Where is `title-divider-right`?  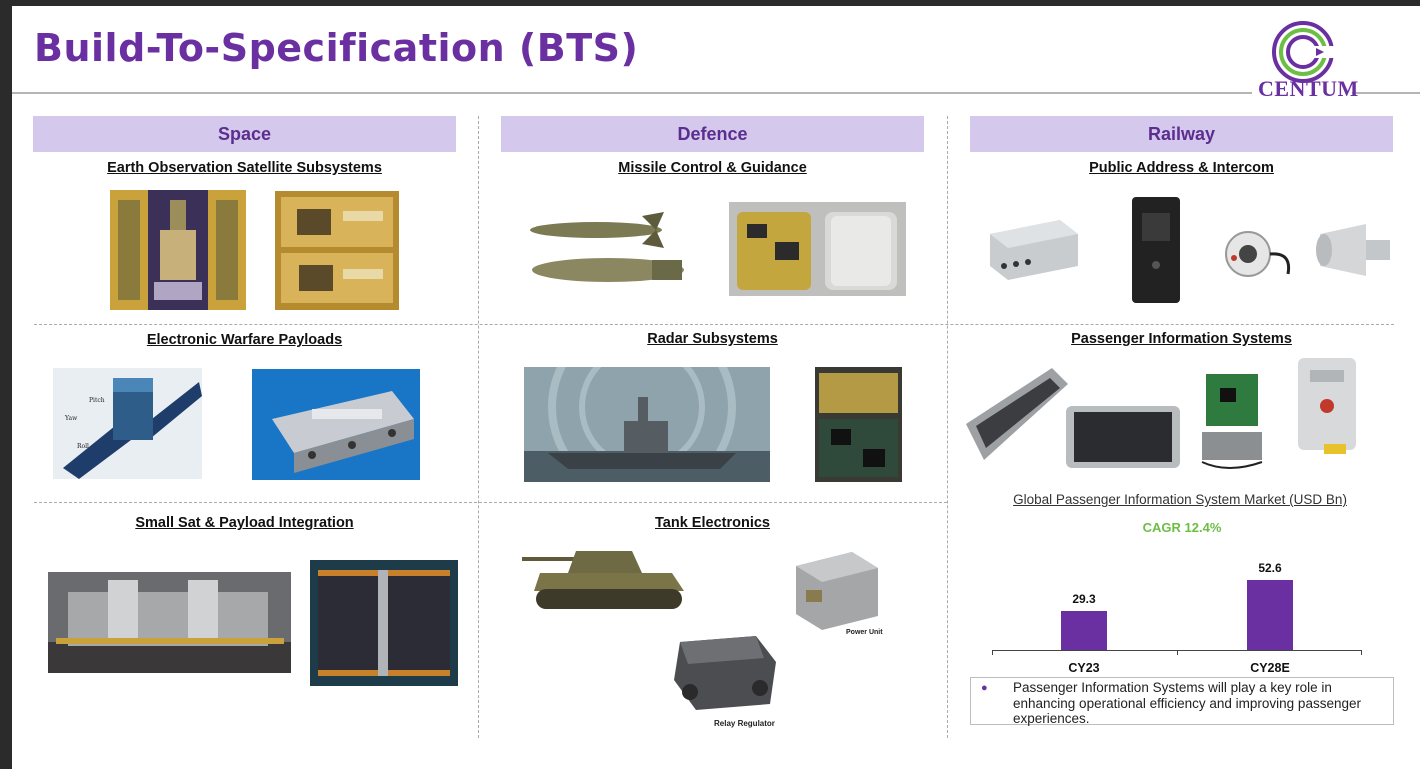
title-divider-right is located at coordinates (1386, 93).